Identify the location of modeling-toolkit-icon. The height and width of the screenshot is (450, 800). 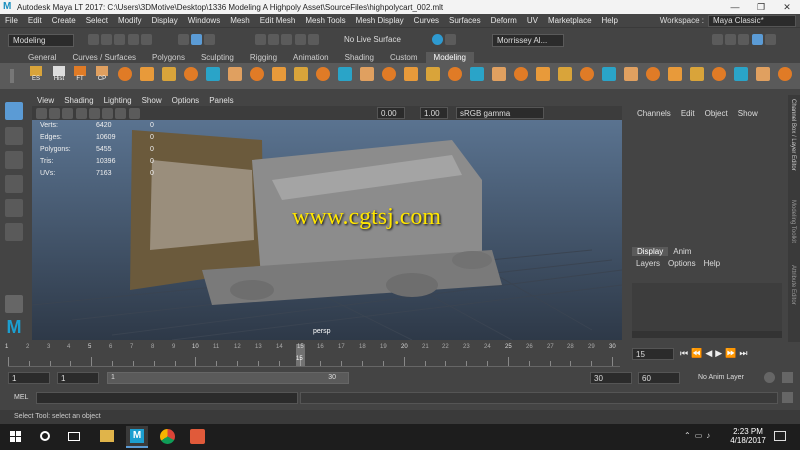
(717, 39).